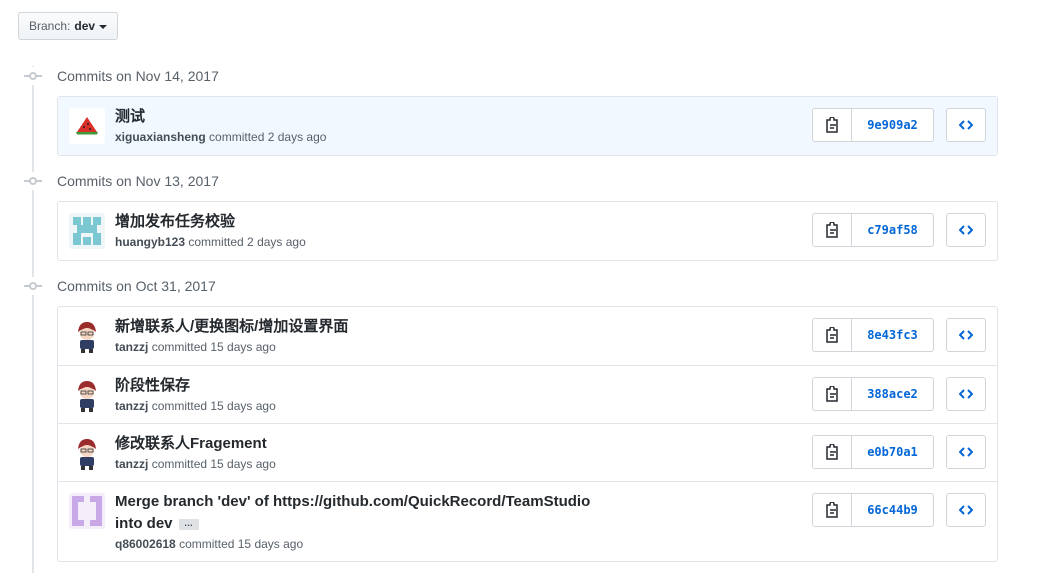 Image resolution: width=1063 pixels, height=573 pixels. What do you see at coordinates (33, 319) in the screenshot?
I see `timeline-line` at bounding box center [33, 319].